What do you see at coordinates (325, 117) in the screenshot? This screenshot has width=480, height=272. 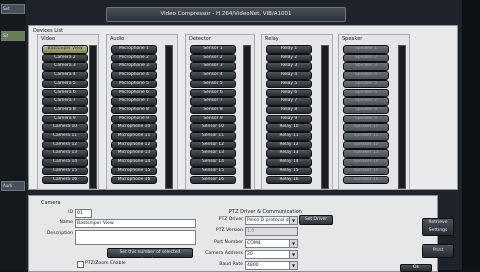 I see `relay-scrollbar` at bounding box center [325, 117].